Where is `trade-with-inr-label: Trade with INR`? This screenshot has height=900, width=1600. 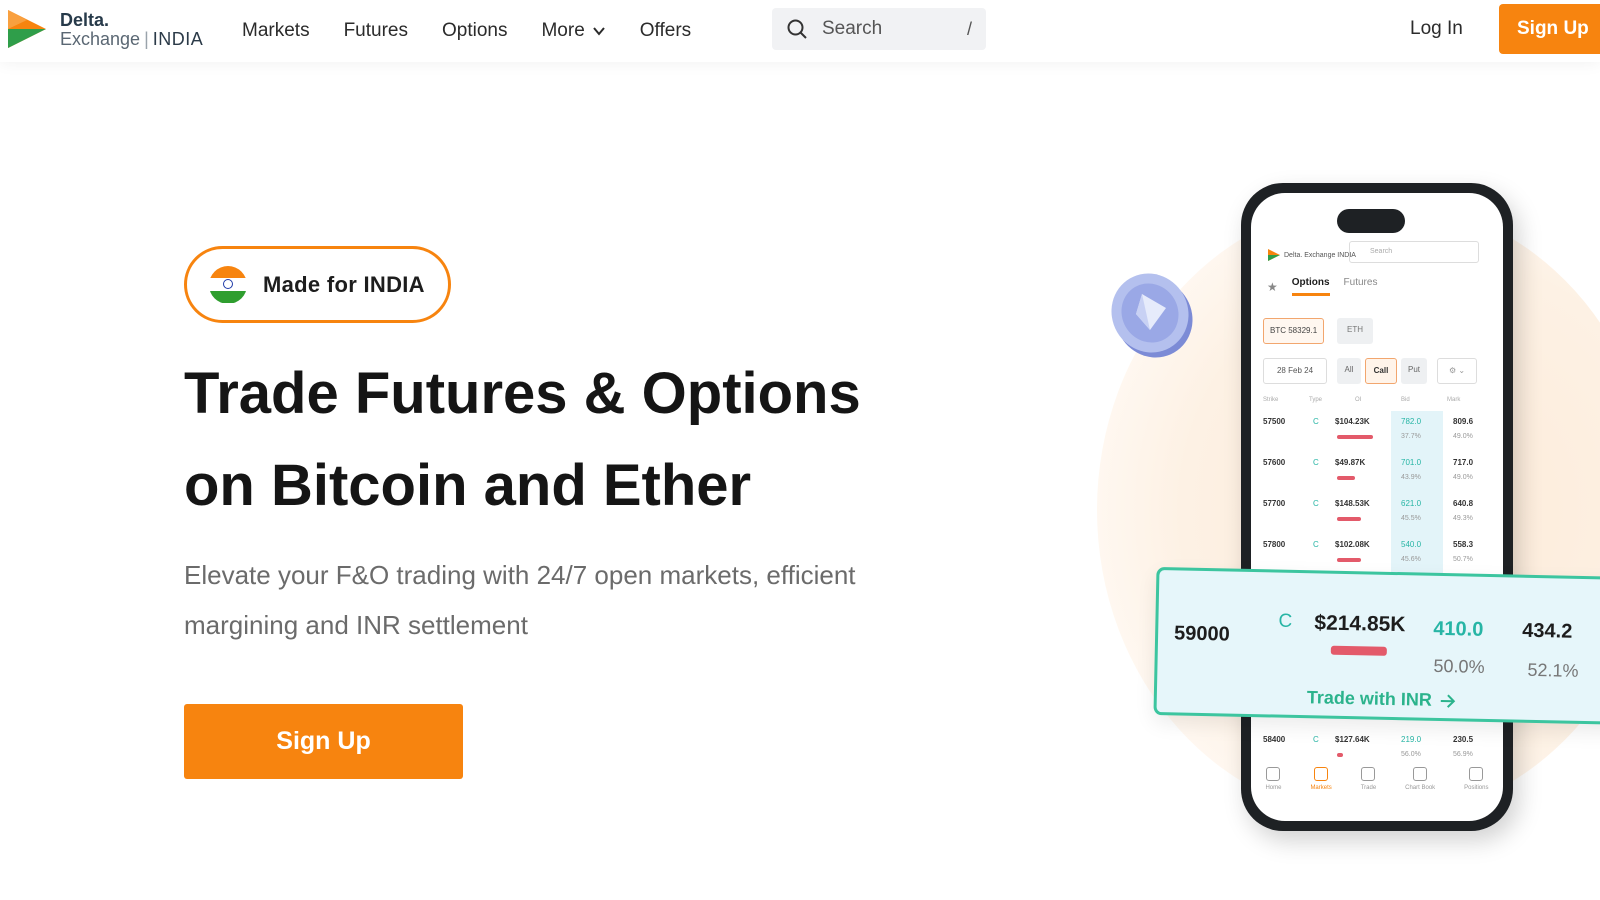
trade-with-inr-label: Trade with INR is located at coordinates (1369, 698).